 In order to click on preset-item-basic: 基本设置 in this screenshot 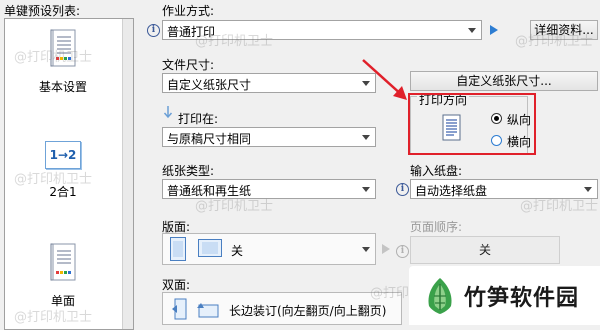, I will do `click(63, 62)`.